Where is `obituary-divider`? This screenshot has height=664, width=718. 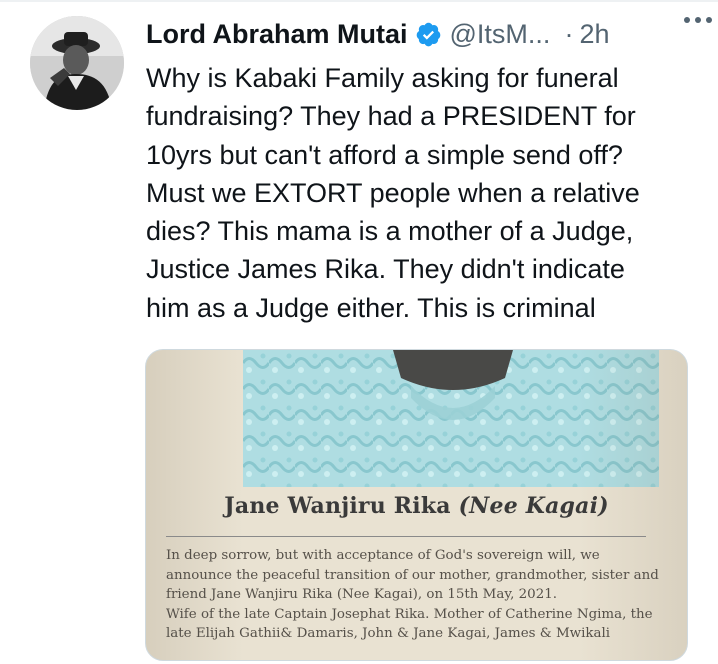 obituary-divider is located at coordinates (406, 536).